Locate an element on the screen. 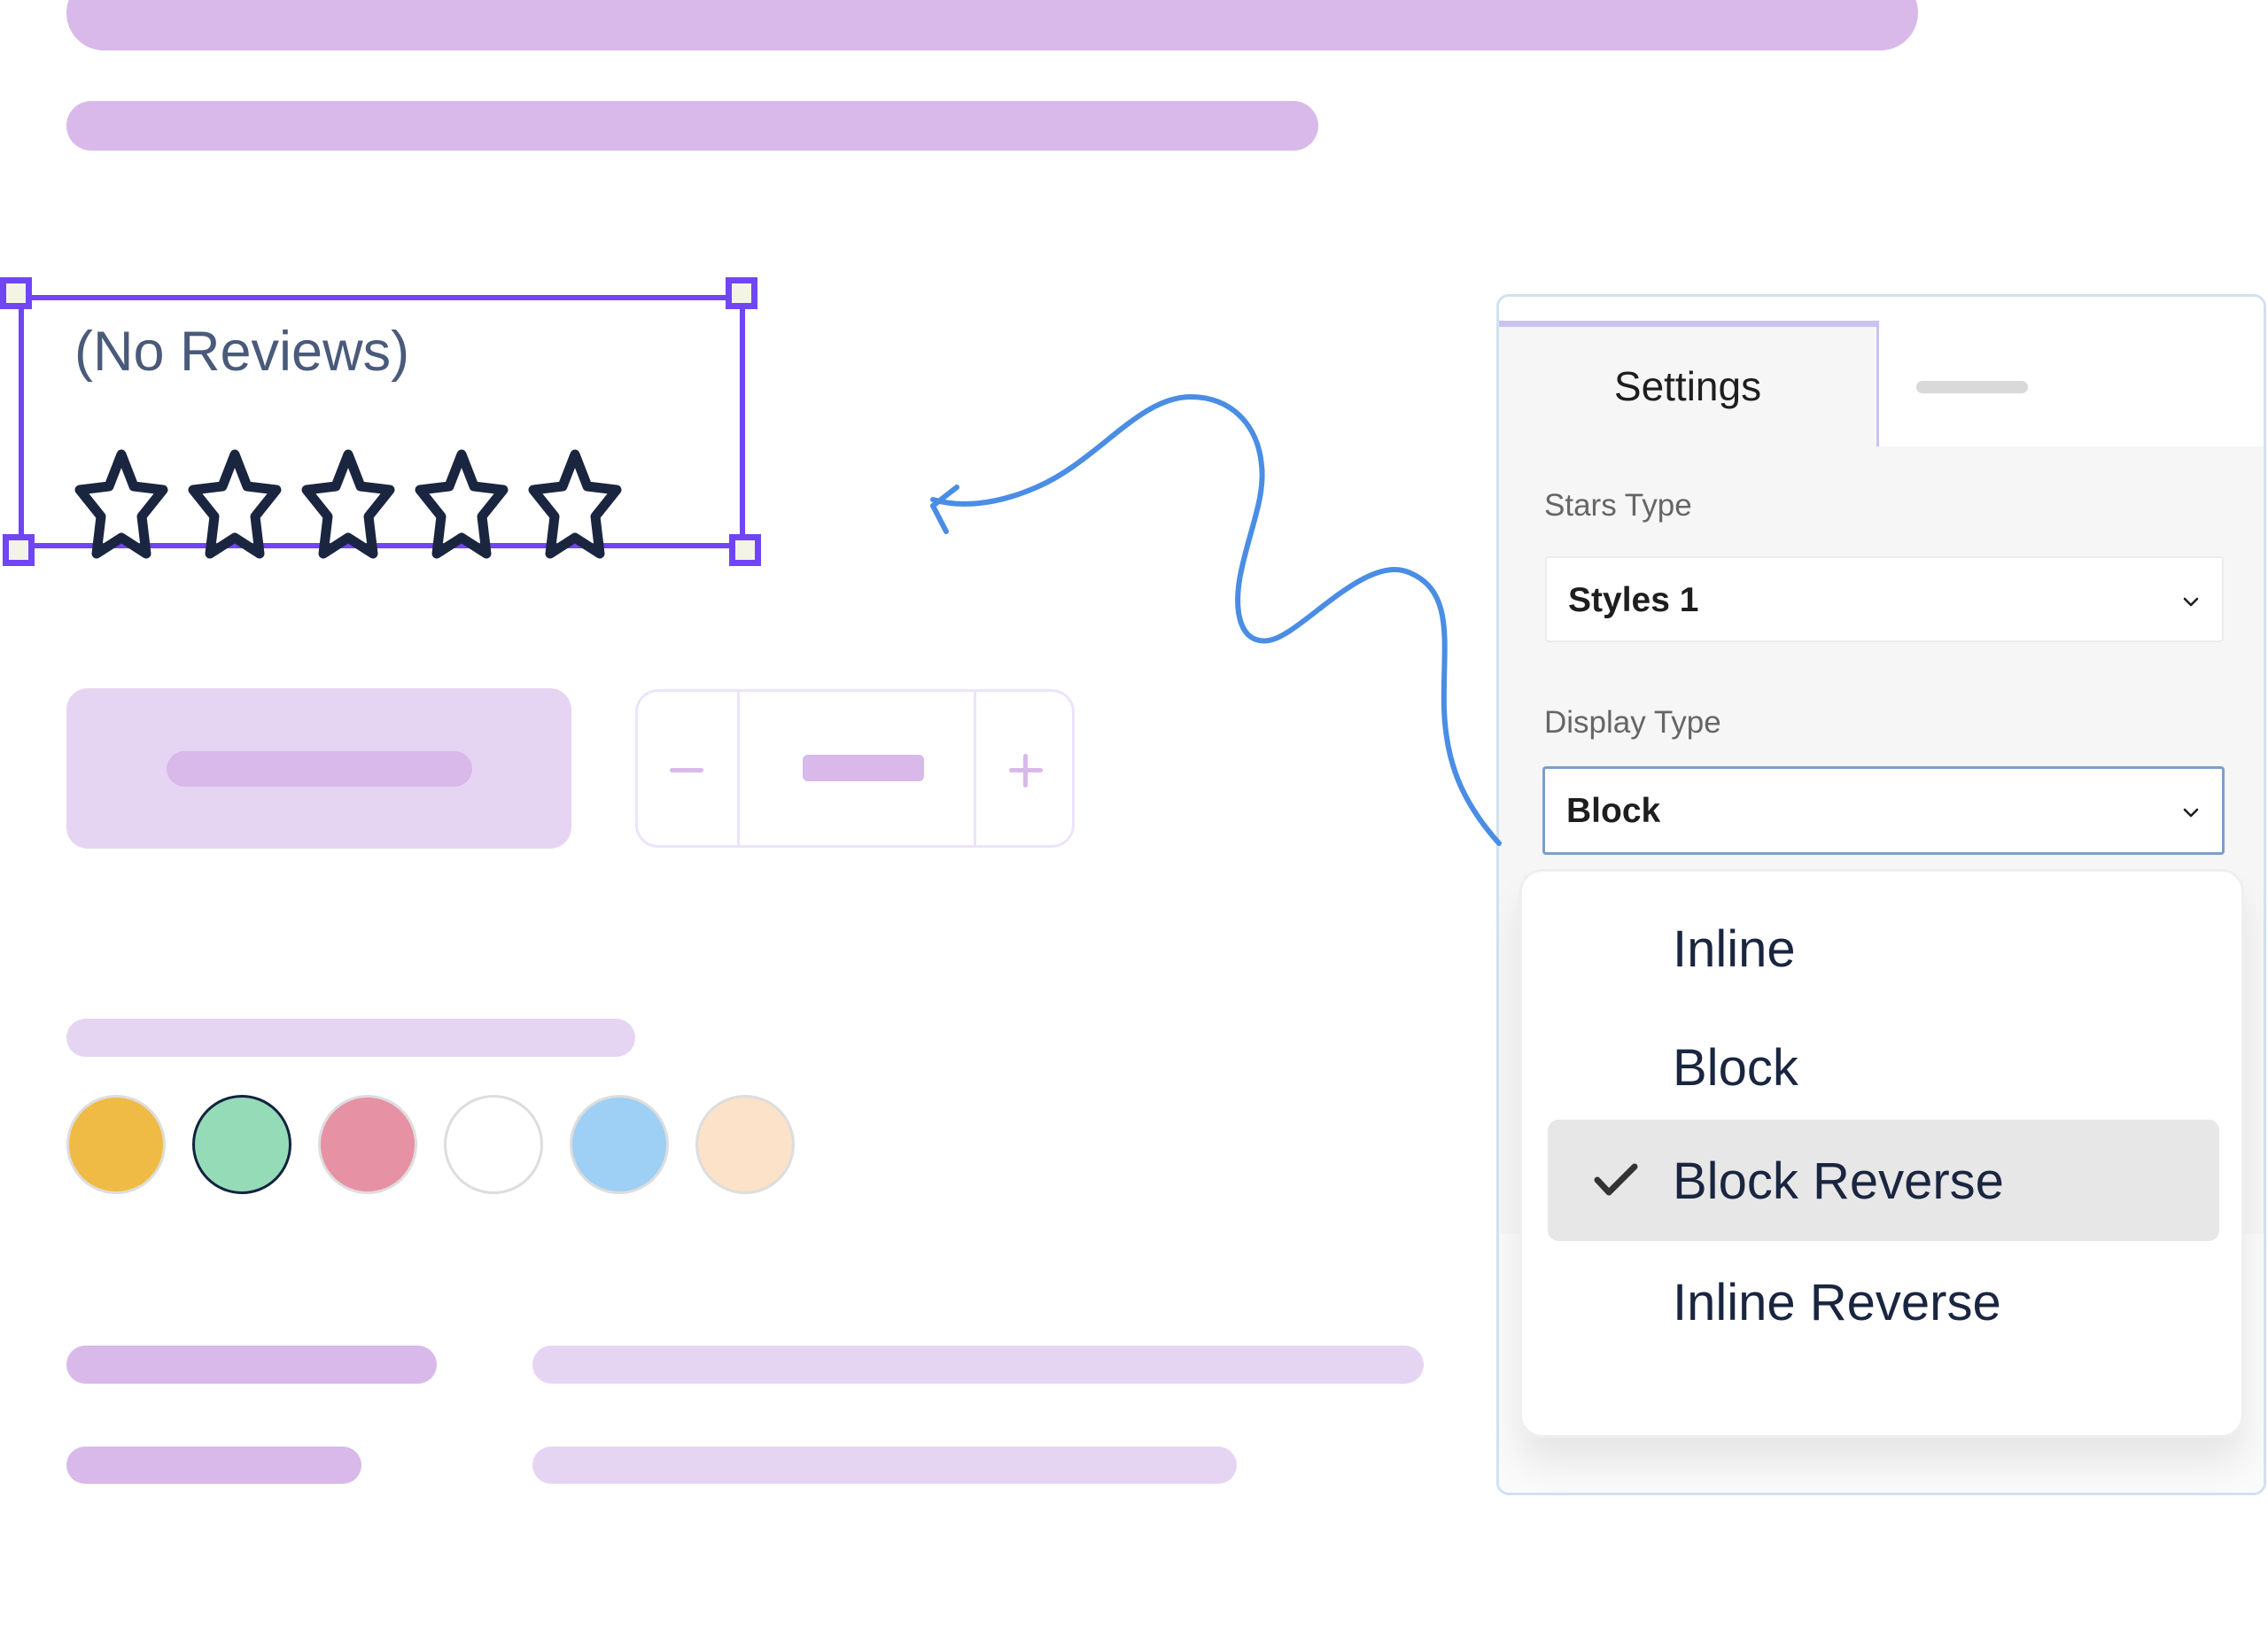  display-type-label: Display Type is located at coordinates (1632, 722).